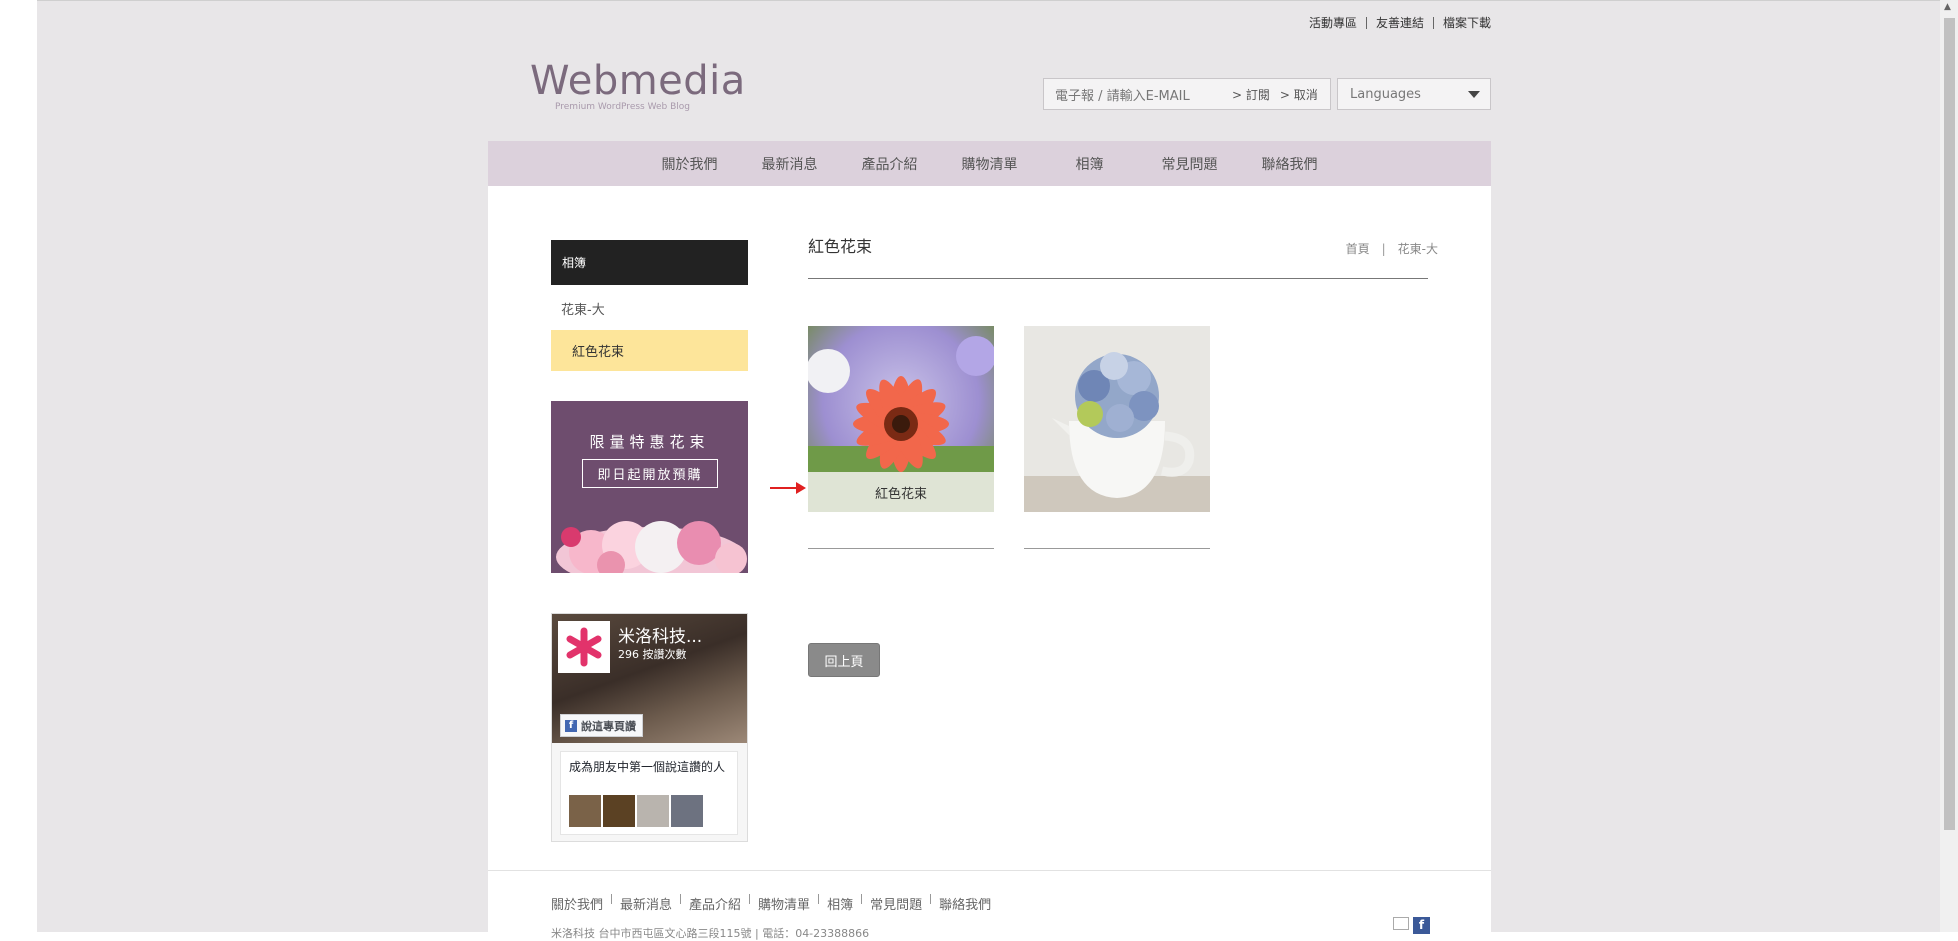 This screenshot has width=1958, height=941. What do you see at coordinates (1118, 278) in the screenshot?
I see `title-divider` at bounding box center [1118, 278].